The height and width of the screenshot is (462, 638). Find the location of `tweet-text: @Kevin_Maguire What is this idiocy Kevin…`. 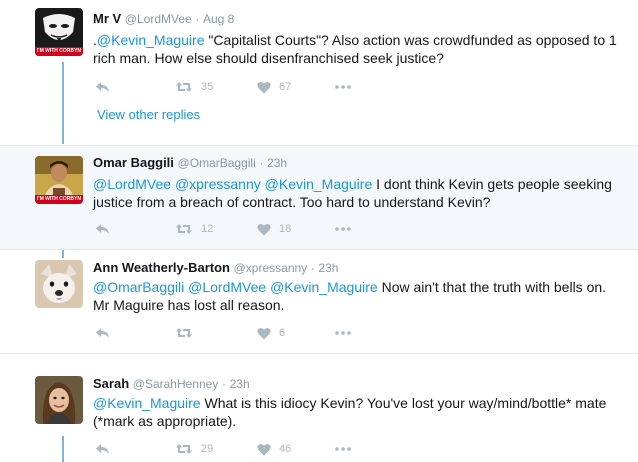

tweet-text: @Kevin_Maguire What is this idiocy Kevin… is located at coordinates (358, 412).